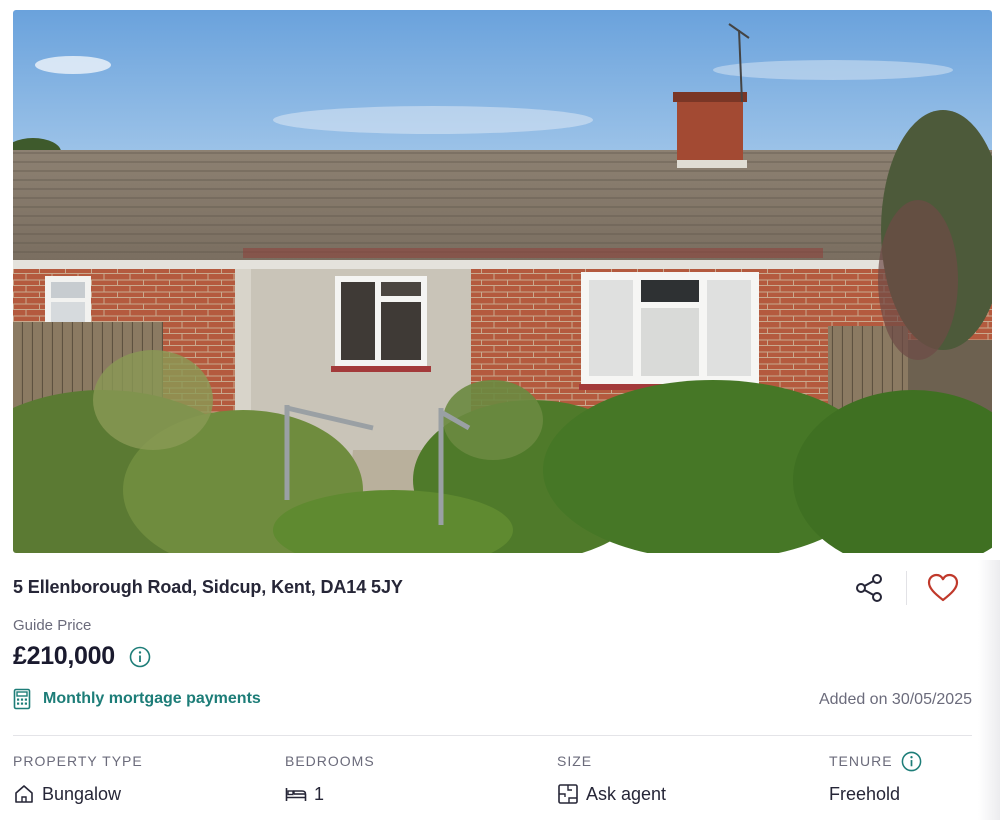  Describe the element at coordinates (52, 625) in the screenshot. I see `price-qualifier: Guide Price` at that location.